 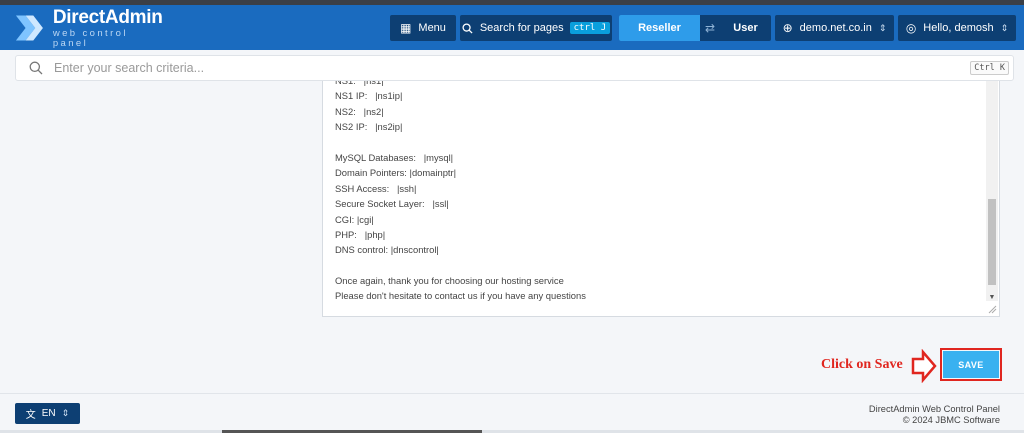 I want to click on search-input, so click(x=494, y=68).